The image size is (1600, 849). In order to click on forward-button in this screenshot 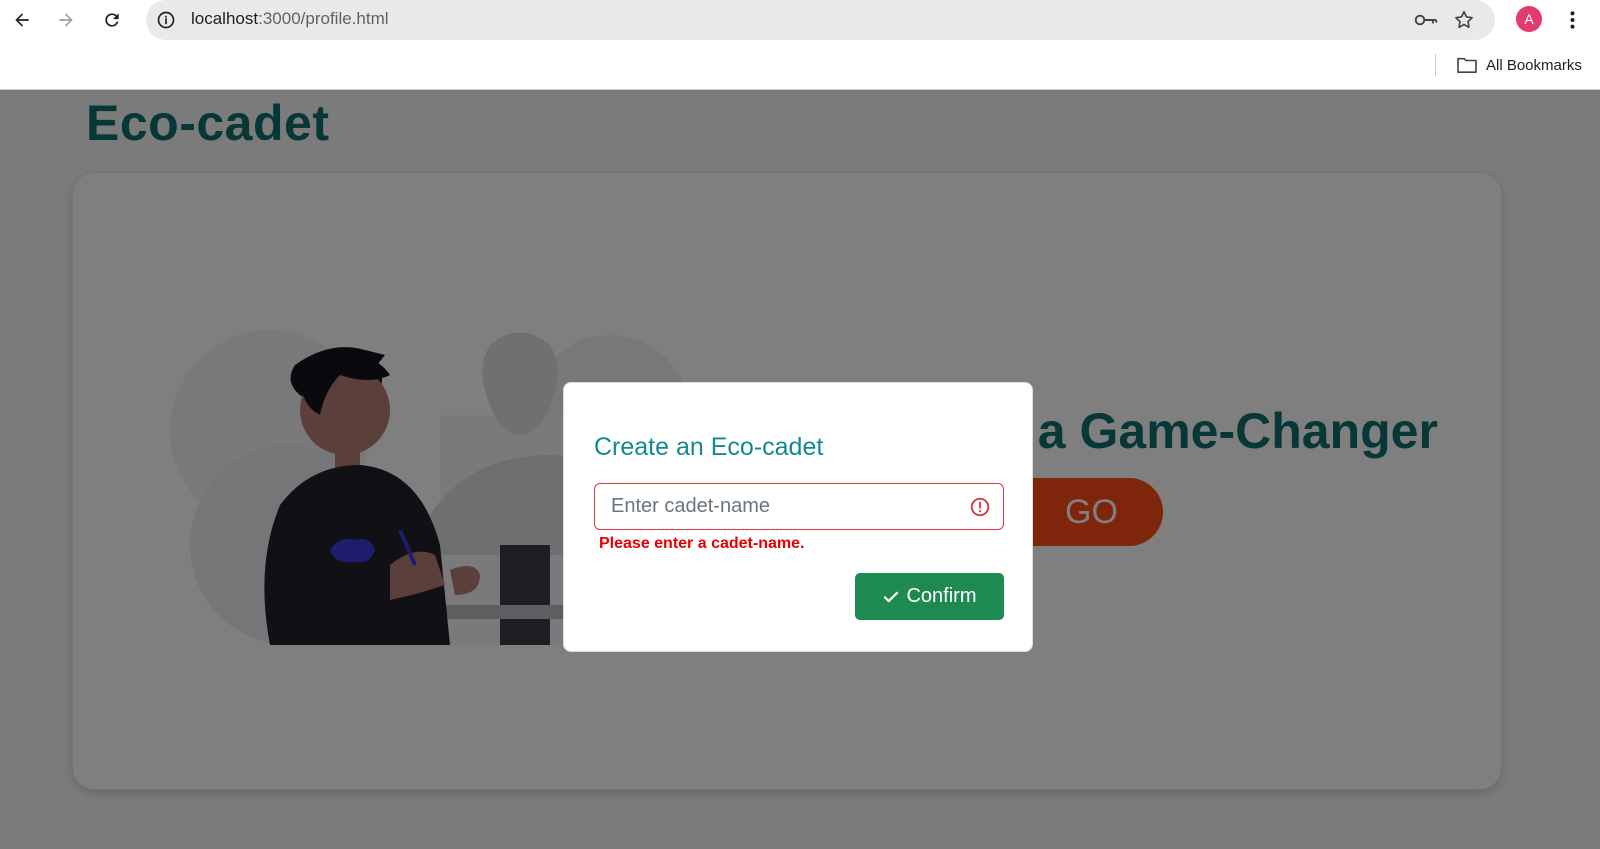, I will do `click(66, 20)`.